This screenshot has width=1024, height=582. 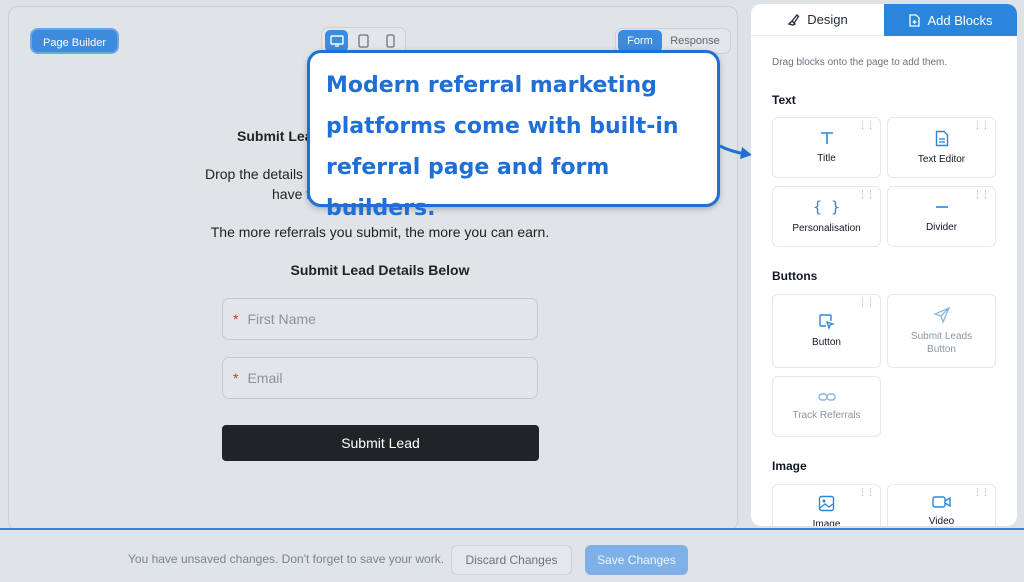 I want to click on block-button-label: Button, so click(x=826, y=342).